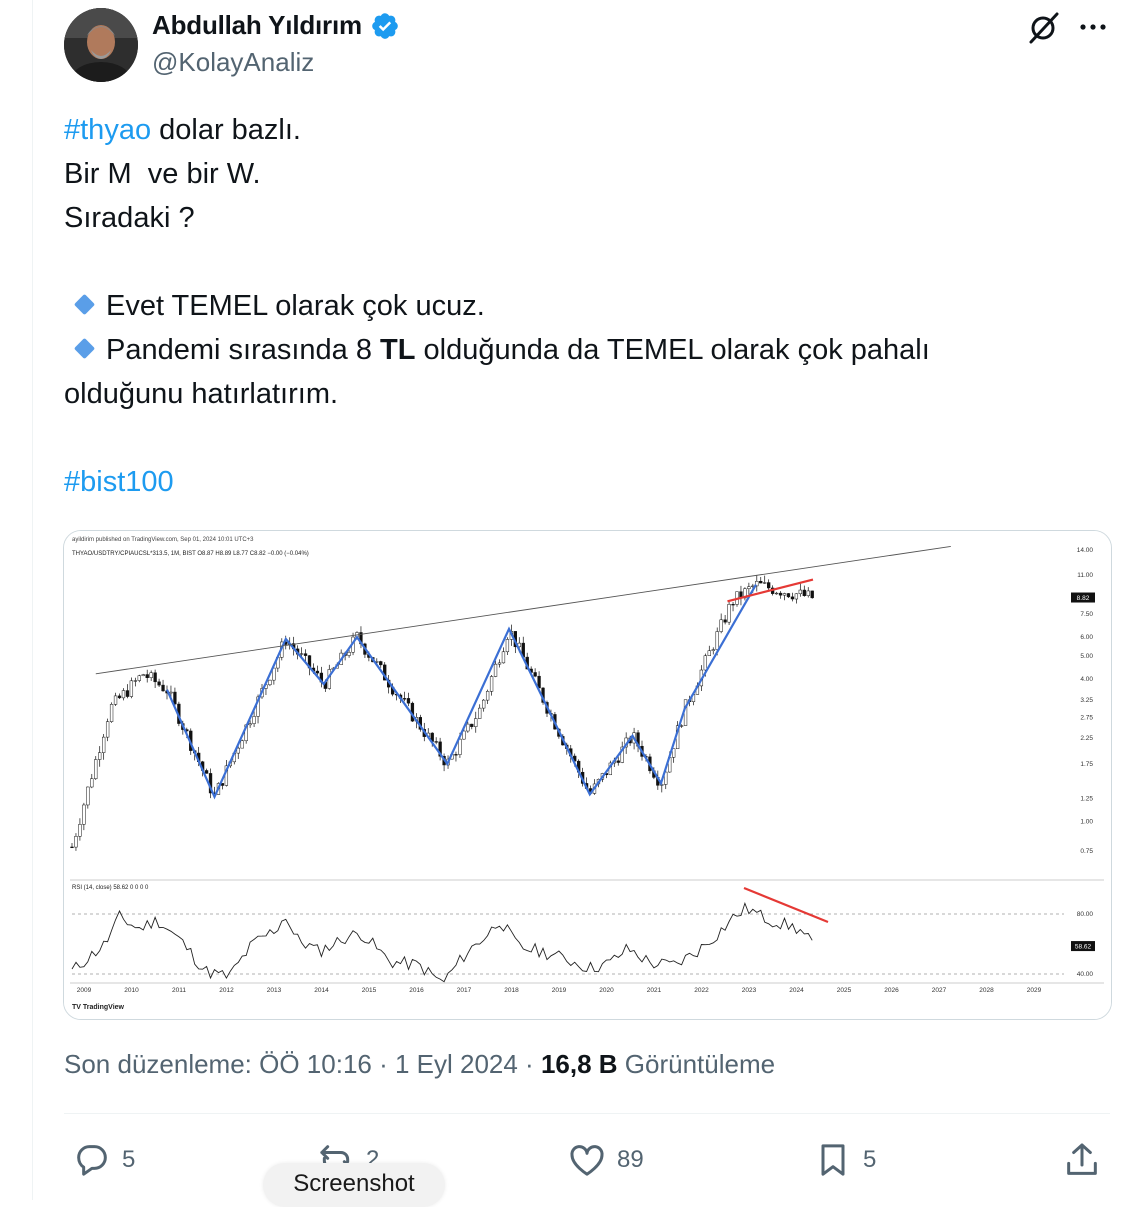 This screenshot has height=1207, width=1124. What do you see at coordinates (302, 1064) in the screenshot?
I see `edited-timestamp: Son düzenleme: ÖÖ 10:16 · 1 Eyl 2024 ·` at bounding box center [302, 1064].